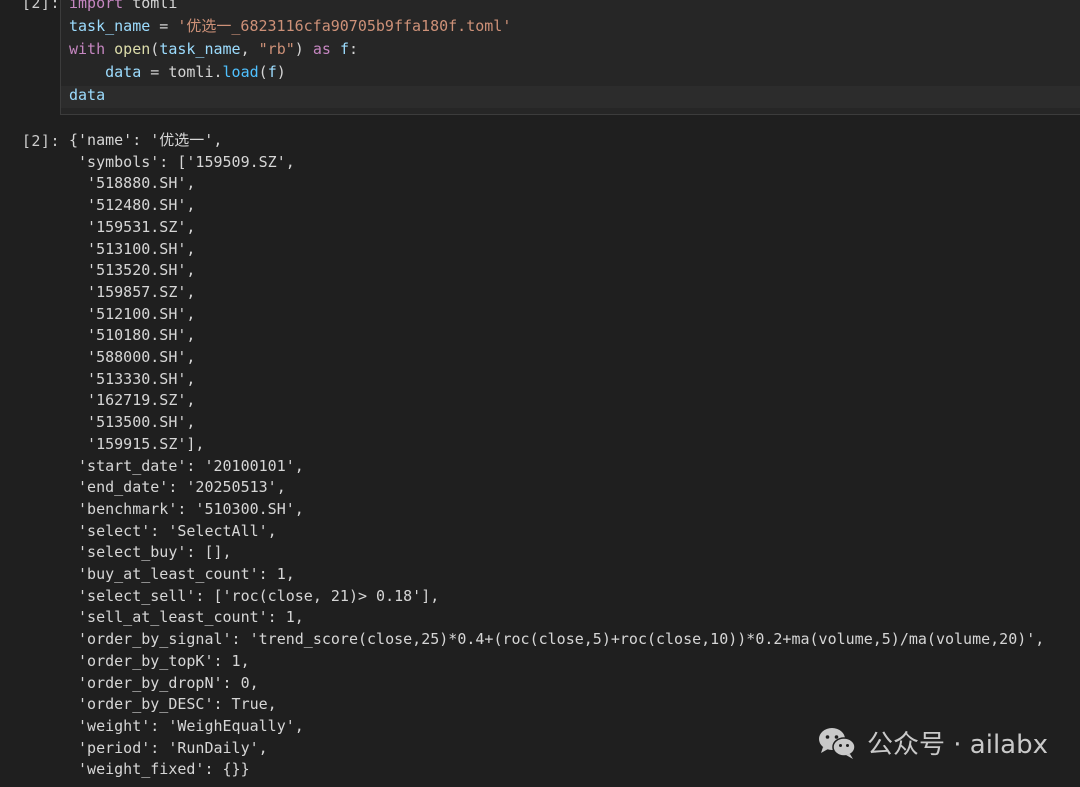 The height and width of the screenshot is (787, 1080). I want to click on code-line: data, so click(290, 95).